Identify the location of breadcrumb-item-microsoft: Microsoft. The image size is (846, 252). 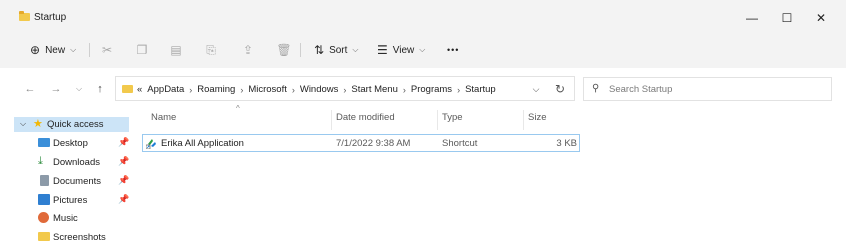
(267, 89).